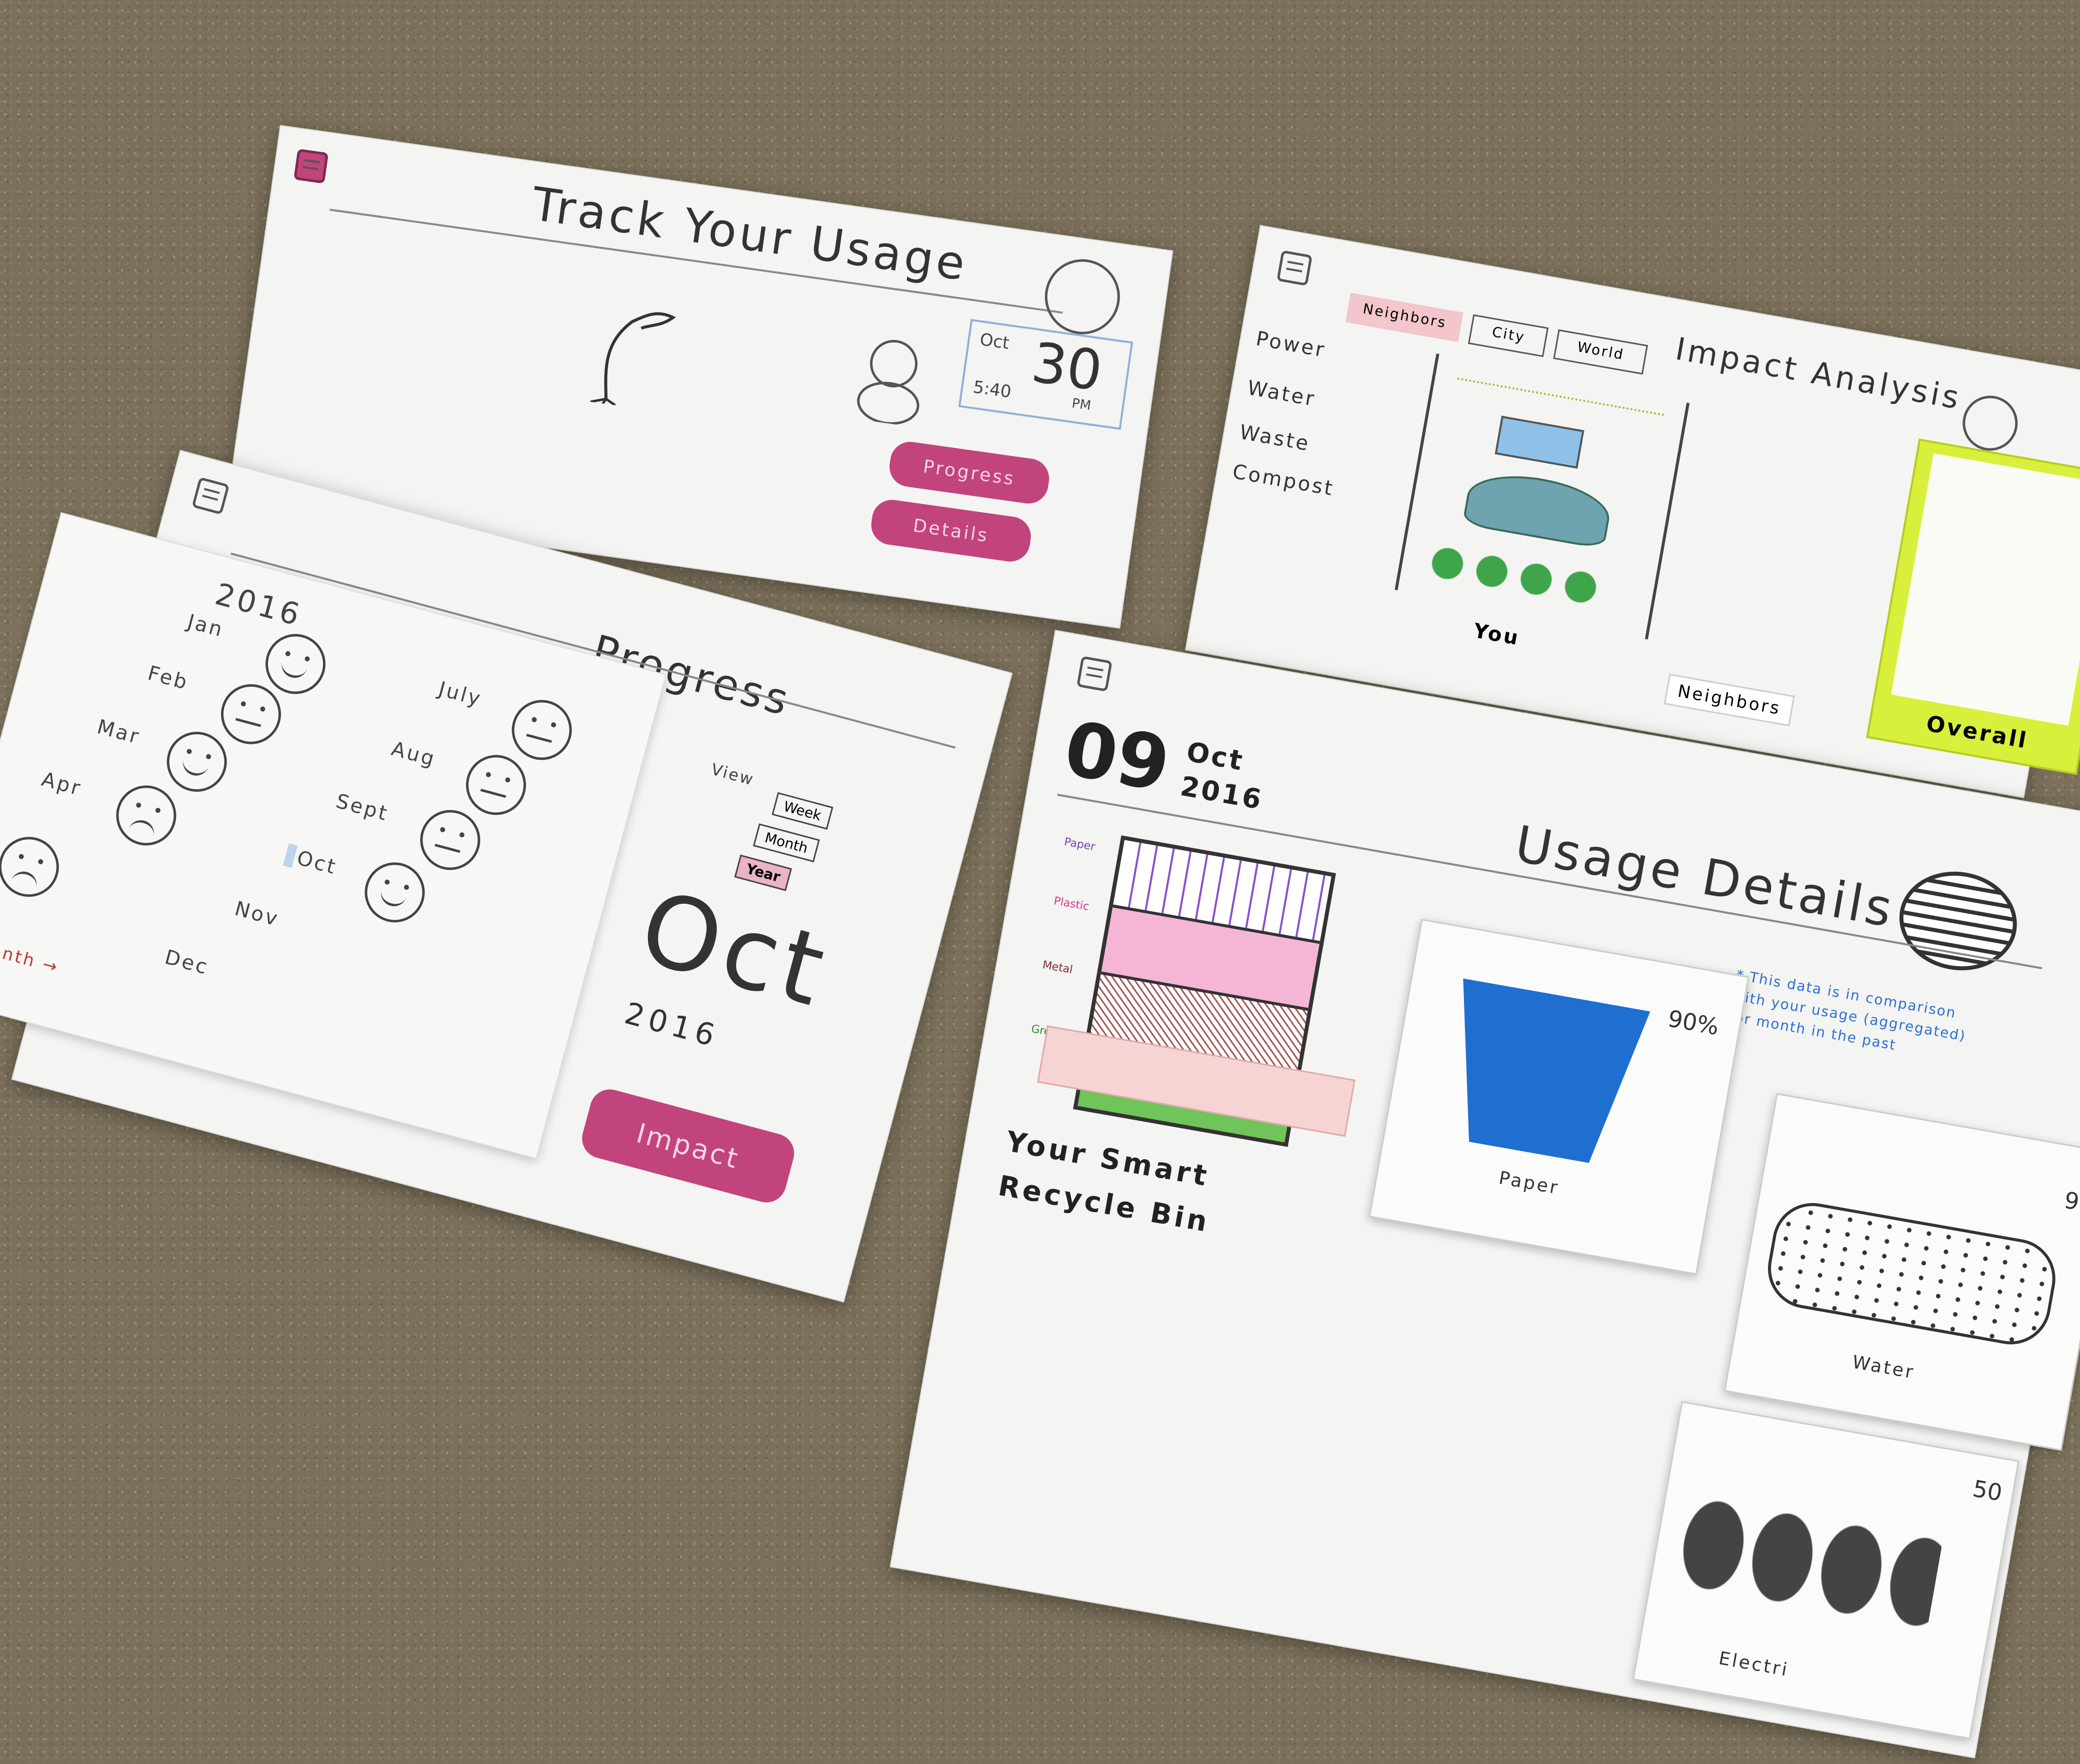 The width and height of the screenshot is (2080, 1764). I want to click on smart-bin: Paper Plastic Metal Green, so click(1193, 991).